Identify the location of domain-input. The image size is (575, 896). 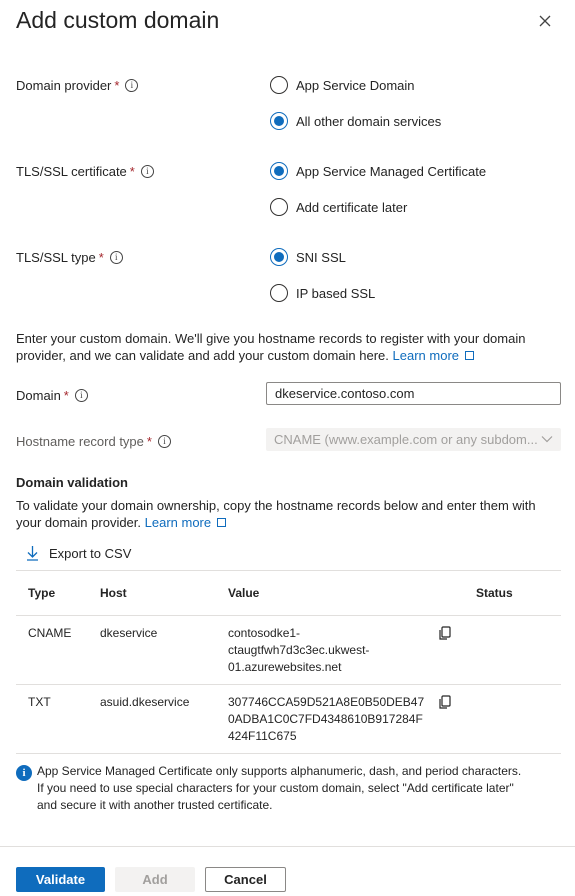
(413, 393).